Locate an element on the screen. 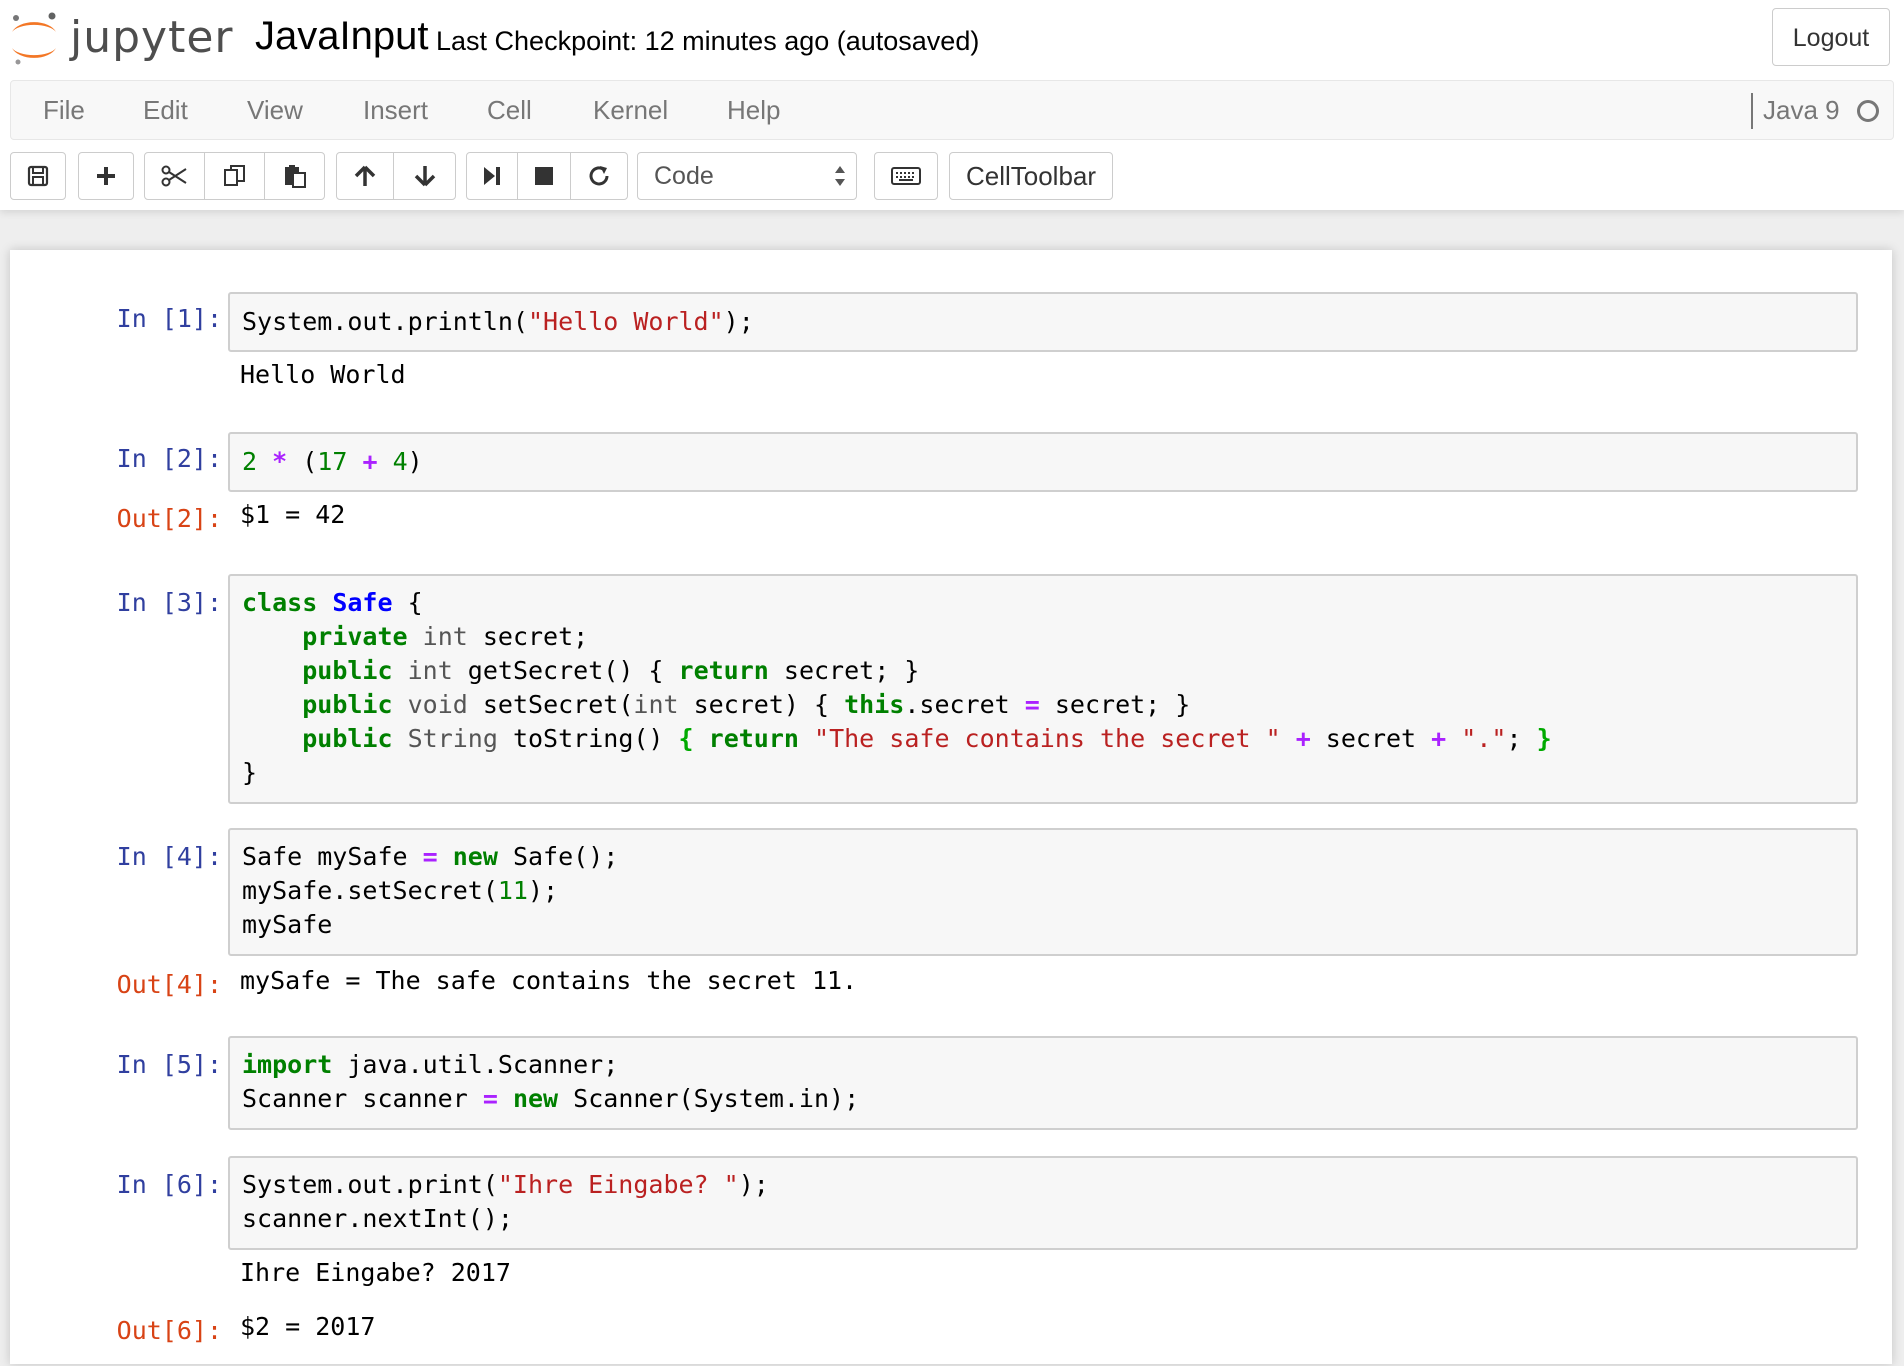 This screenshot has width=1904, height=1366. restart-icon is located at coordinates (599, 176).